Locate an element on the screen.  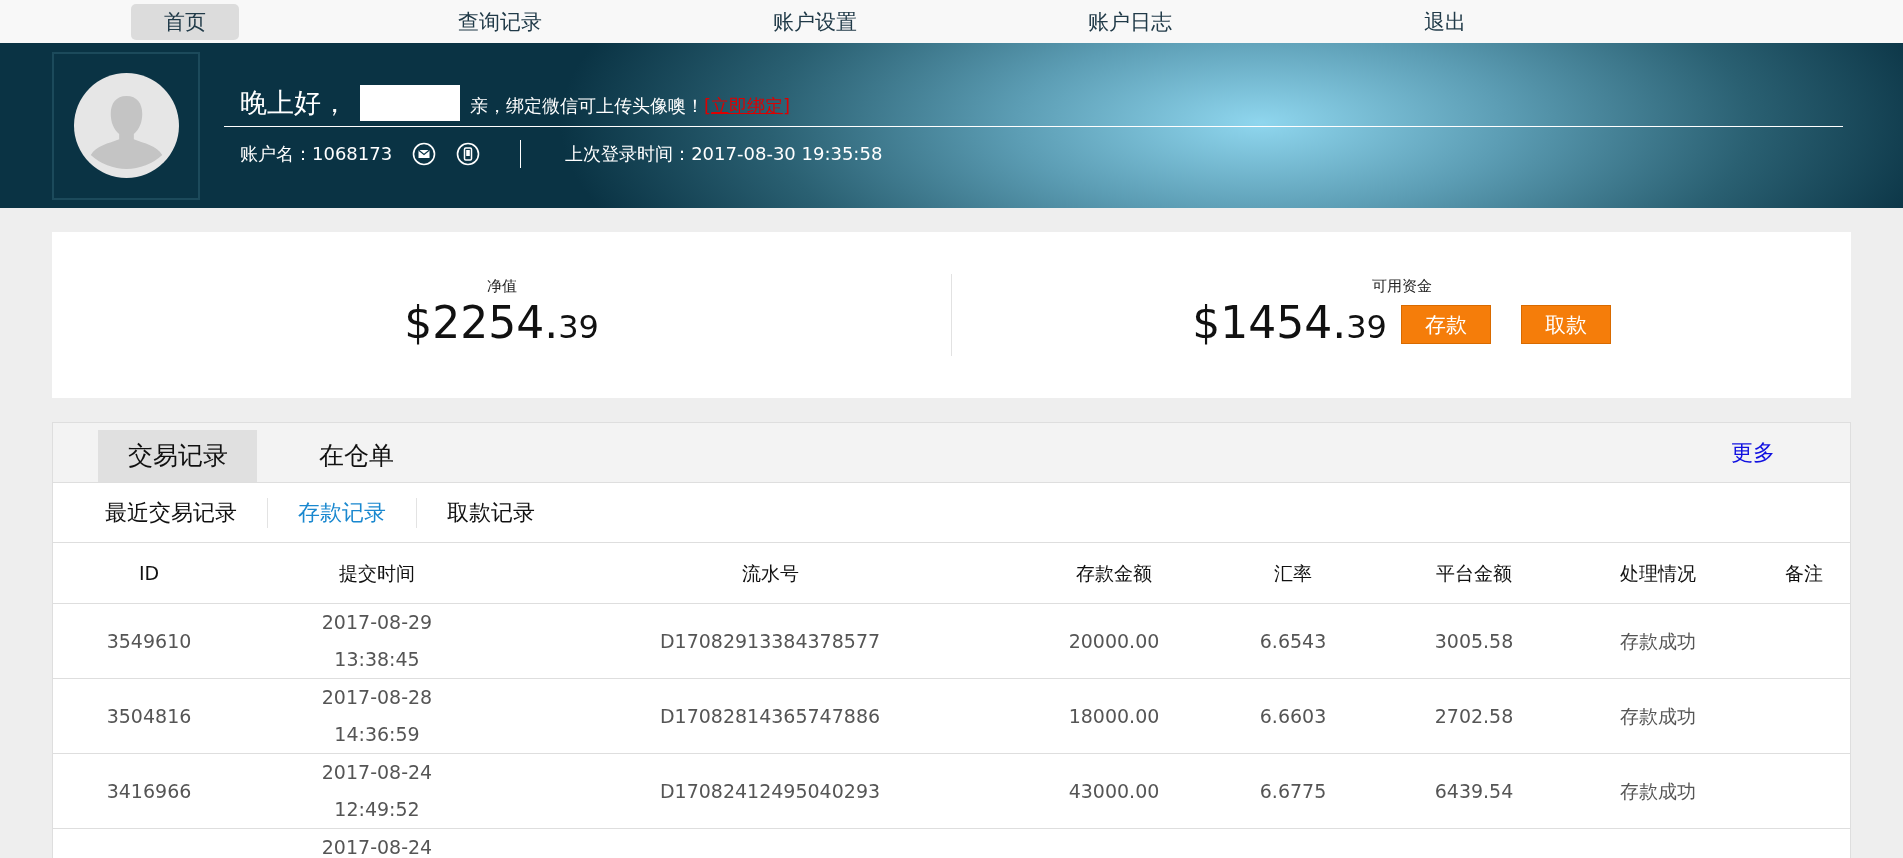
table-cell-text: 3005.58 is located at coordinates (1474, 641).